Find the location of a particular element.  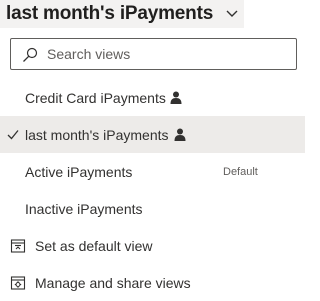

set-default-view-icon is located at coordinates (18, 246).